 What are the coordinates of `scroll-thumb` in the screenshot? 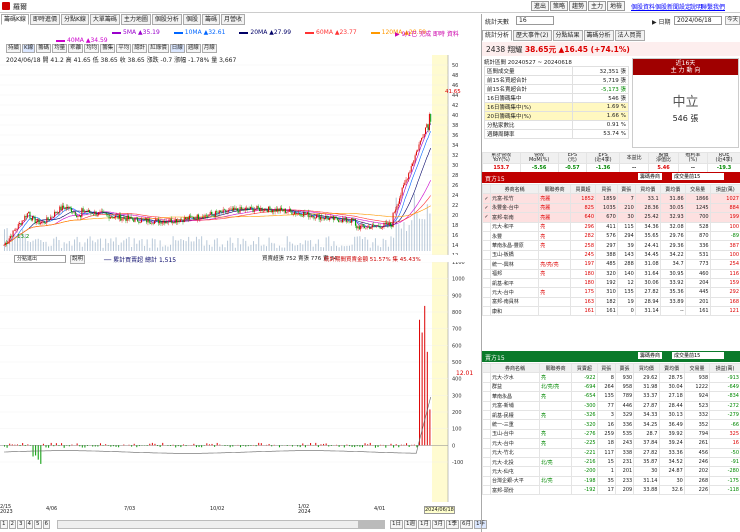 It's located at (371, 524).